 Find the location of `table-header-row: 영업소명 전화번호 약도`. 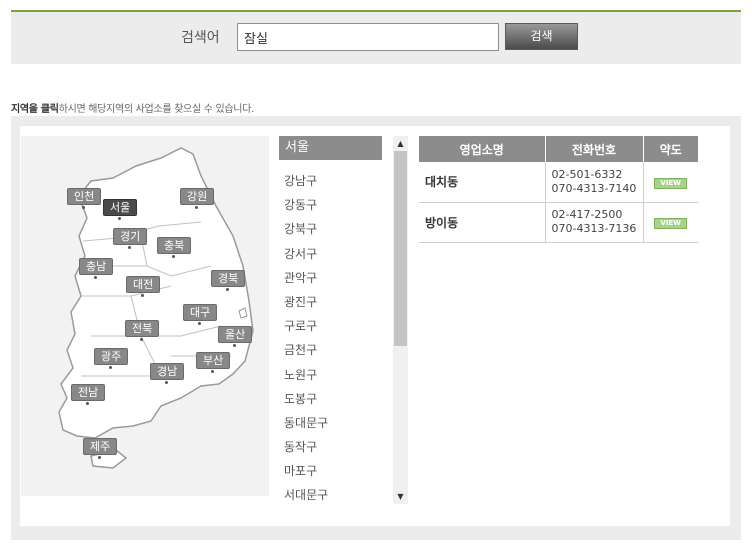

table-header-row: 영업소명 전화번호 약도 is located at coordinates (558, 149).